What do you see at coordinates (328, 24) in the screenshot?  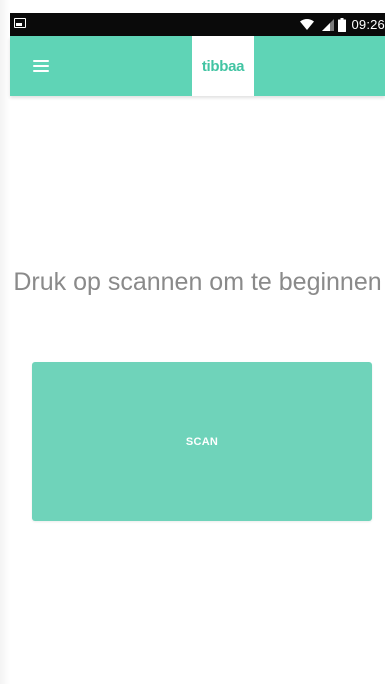 I see `signal-icon` at bounding box center [328, 24].